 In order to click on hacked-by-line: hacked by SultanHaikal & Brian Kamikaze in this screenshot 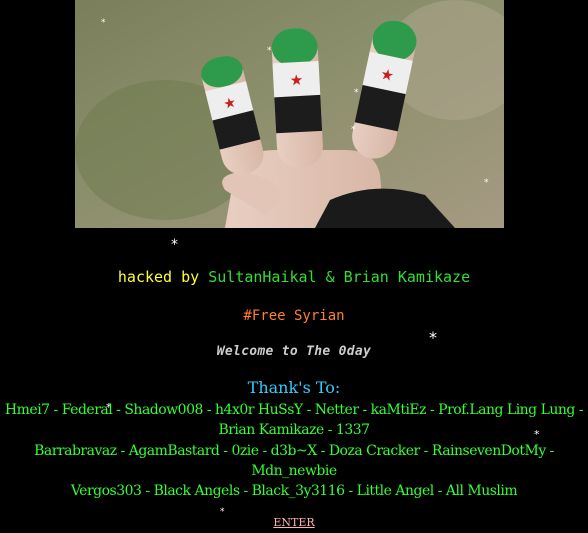, I will do `click(294, 277)`.